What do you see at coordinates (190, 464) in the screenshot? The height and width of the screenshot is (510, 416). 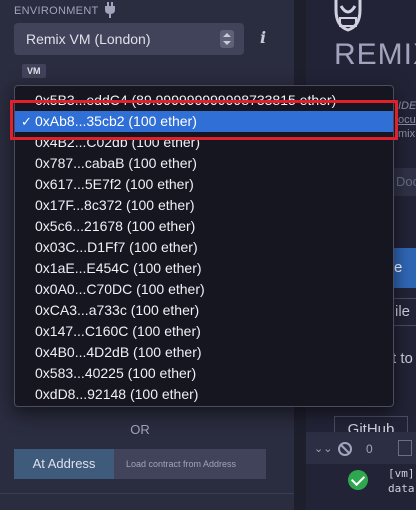 I see `address-input: Load contract from Address` at bounding box center [190, 464].